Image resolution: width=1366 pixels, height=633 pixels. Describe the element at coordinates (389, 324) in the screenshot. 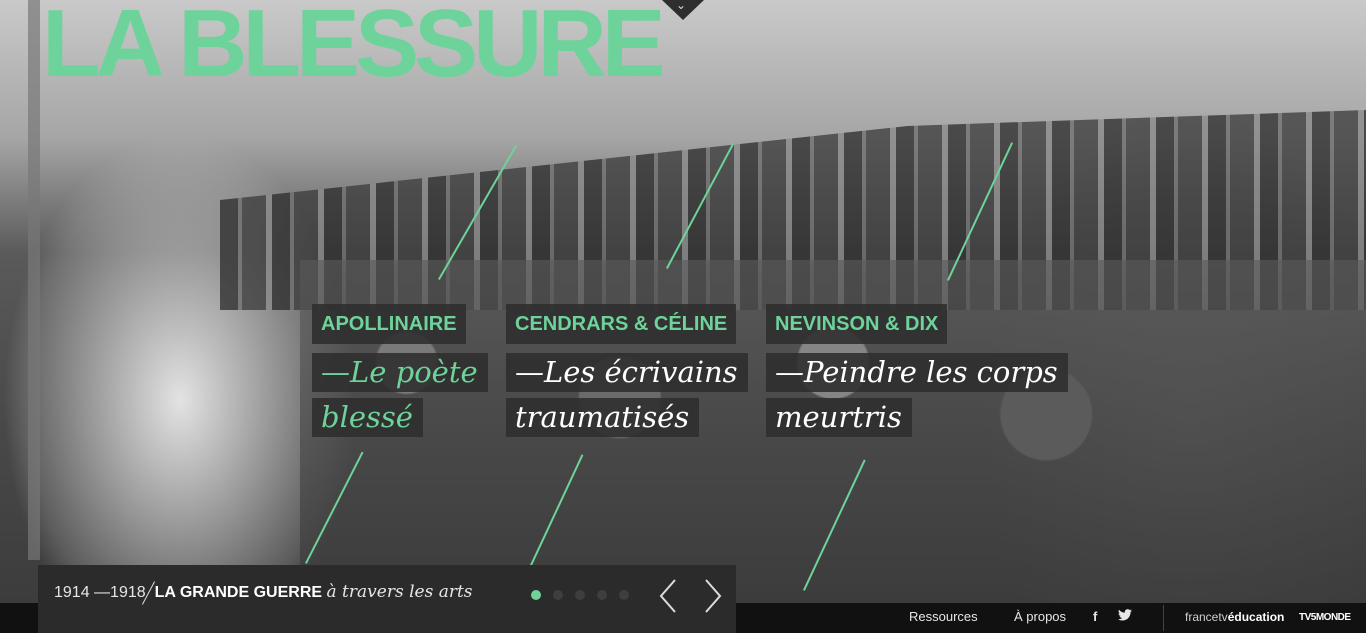

I see `story-name: APOLLINAIRE` at that location.